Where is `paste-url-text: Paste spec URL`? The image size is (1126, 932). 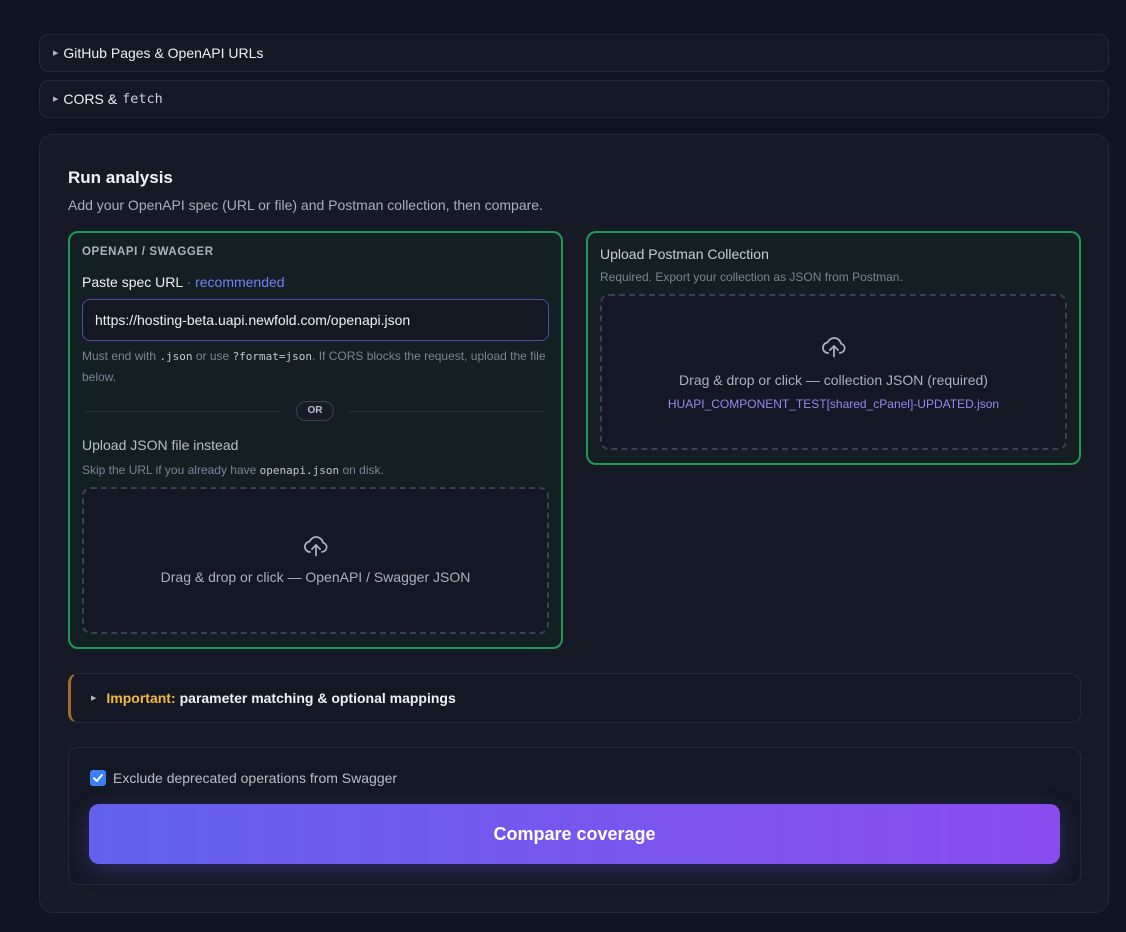 paste-url-text: Paste spec URL is located at coordinates (132, 282).